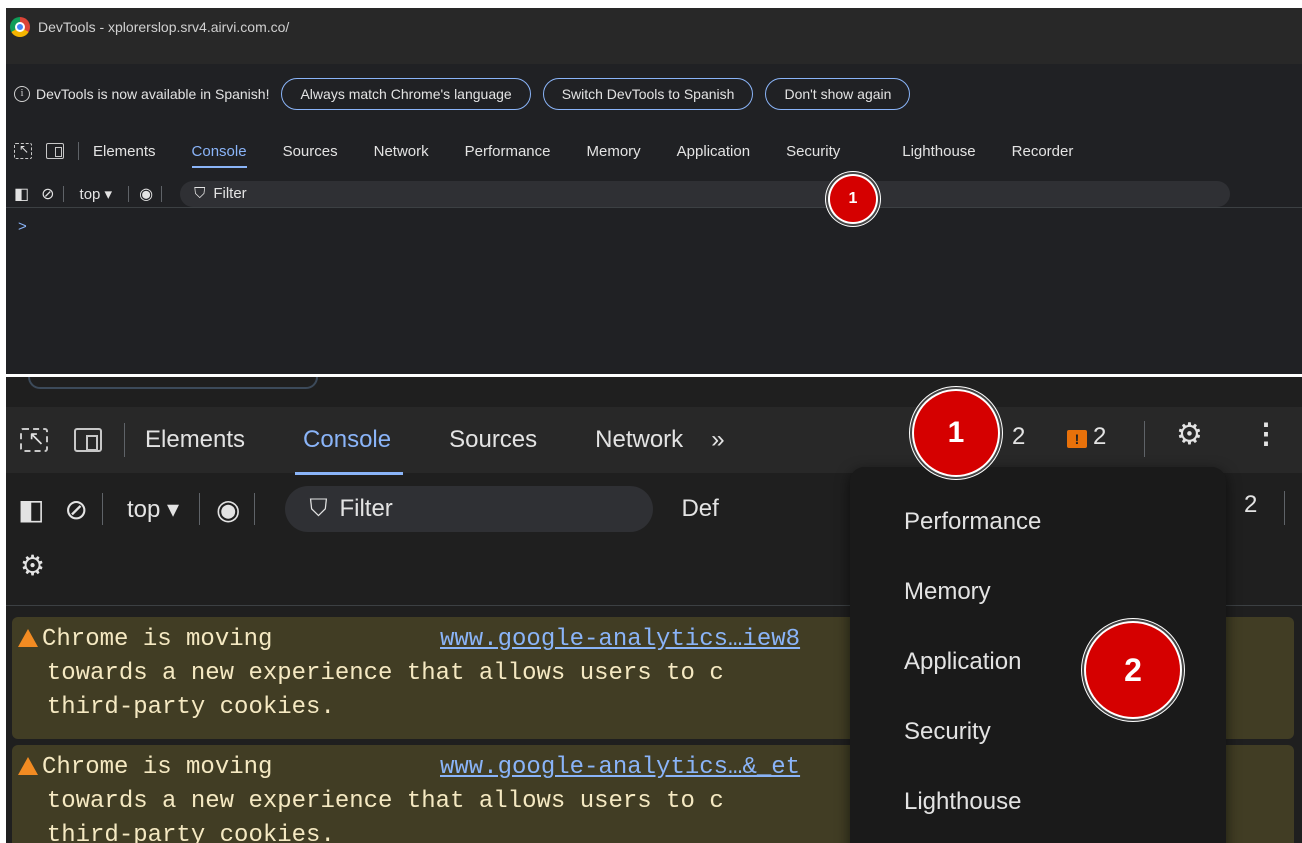 This screenshot has height=843, width=1302. Describe the element at coordinates (1018, 437) in the screenshot. I see `issue-count: 2` at that location.